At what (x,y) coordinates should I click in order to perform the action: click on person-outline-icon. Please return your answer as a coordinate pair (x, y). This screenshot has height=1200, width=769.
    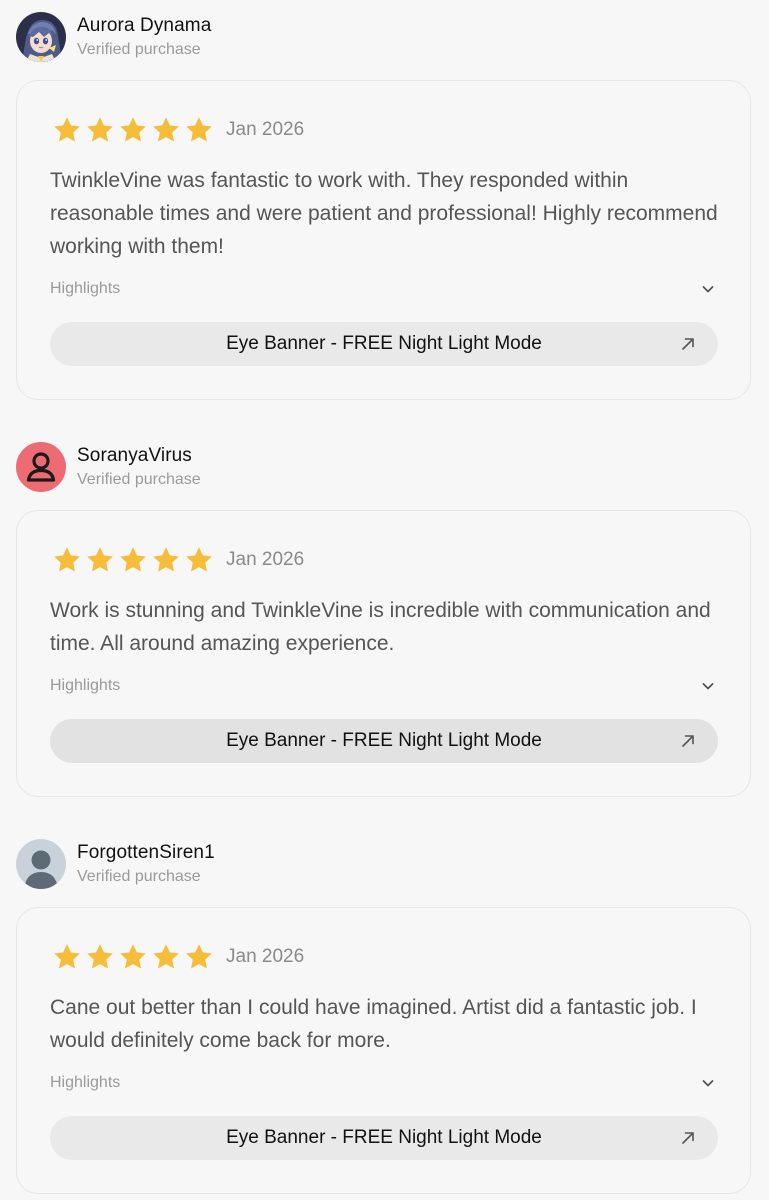
    Looking at the image, I should click on (41, 467).